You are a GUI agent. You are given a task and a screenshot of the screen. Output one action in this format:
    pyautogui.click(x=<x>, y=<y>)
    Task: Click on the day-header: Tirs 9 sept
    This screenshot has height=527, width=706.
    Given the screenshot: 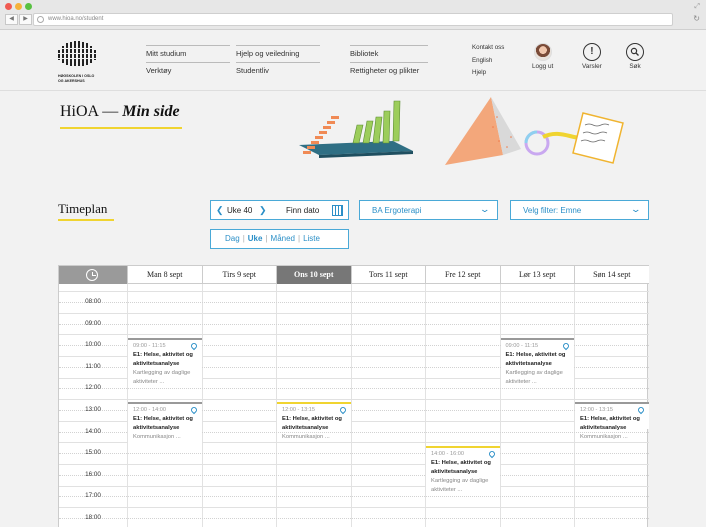 What is the action you would take?
    pyautogui.click(x=239, y=275)
    